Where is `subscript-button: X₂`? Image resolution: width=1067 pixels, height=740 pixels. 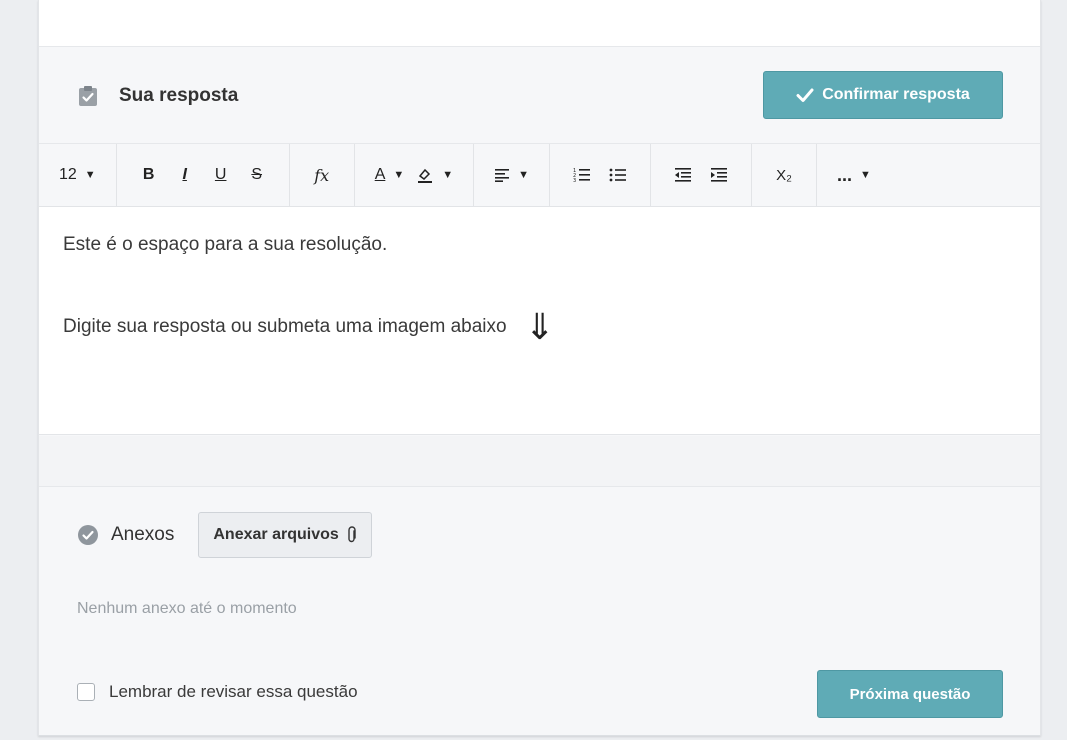
subscript-button: X₂ is located at coordinates (784, 175).